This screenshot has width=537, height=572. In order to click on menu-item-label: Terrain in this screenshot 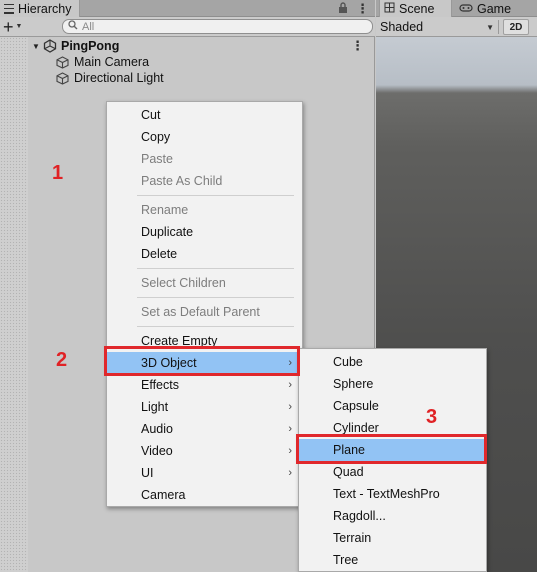, I will do `click(352, 538)`.